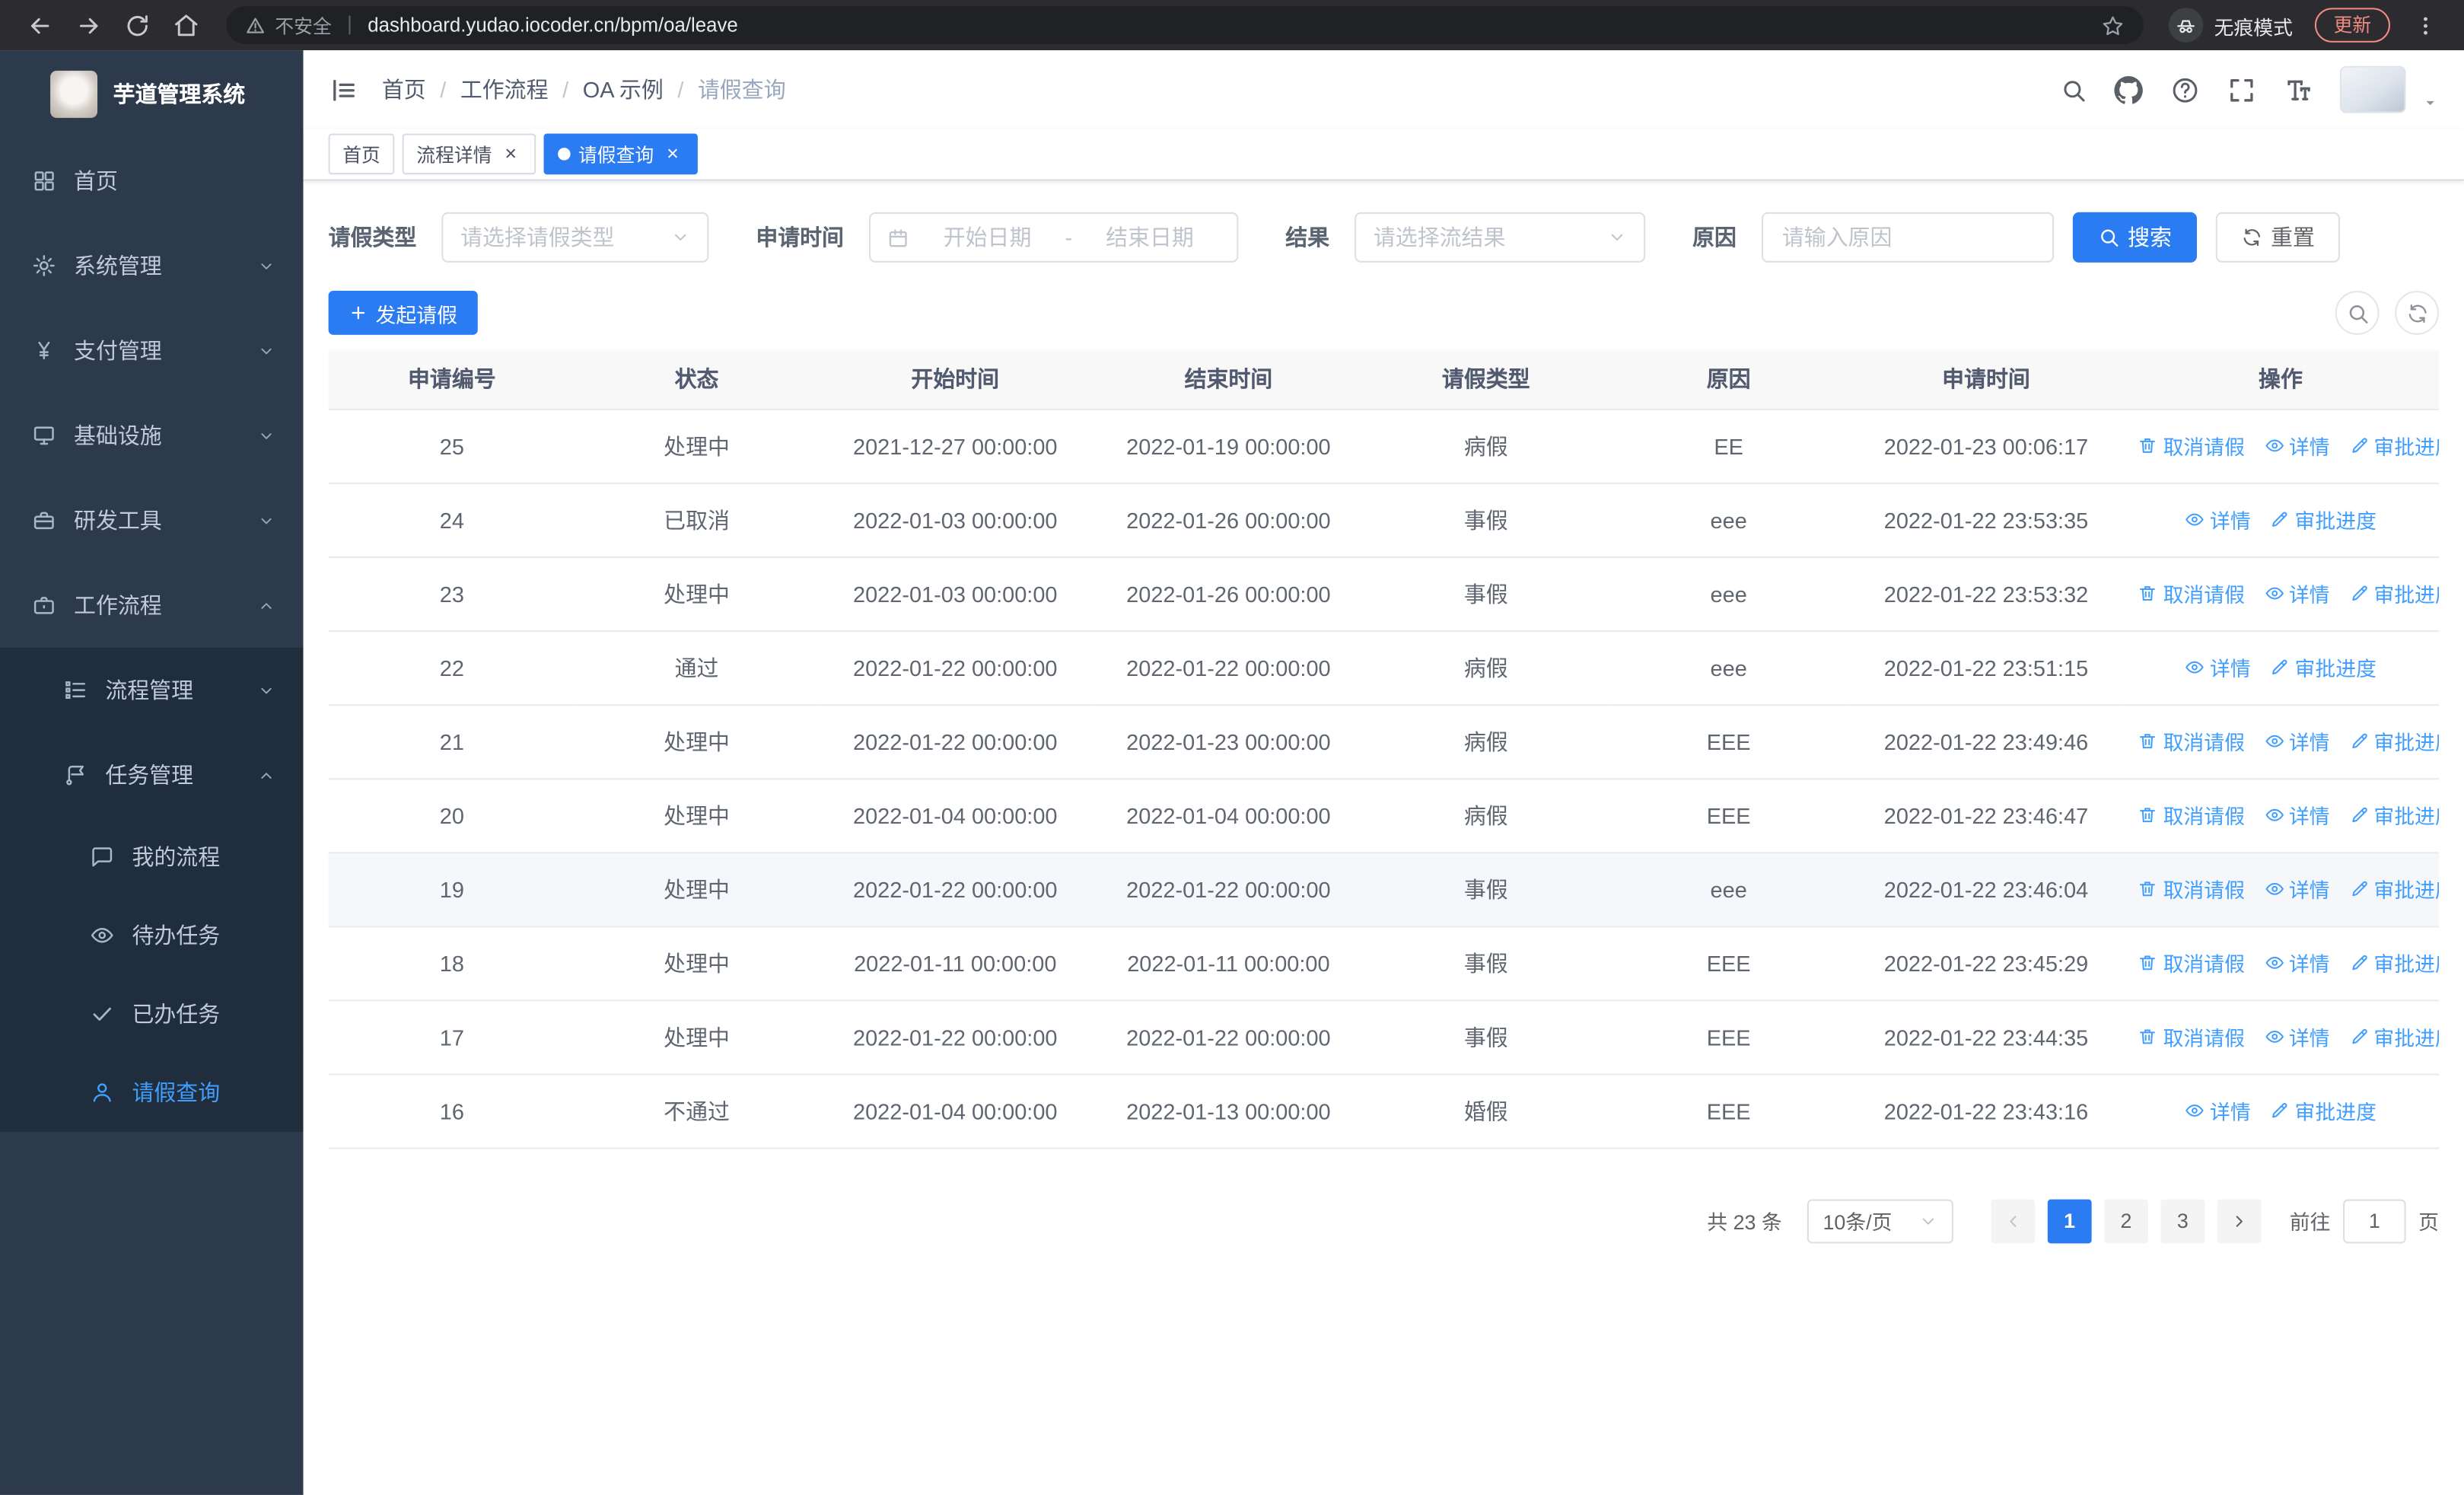 The image size is (2464, 1495). Describe the element at coordinates (1486, 380) in the screenshot. I see `column-header: 请假类型` at that location.